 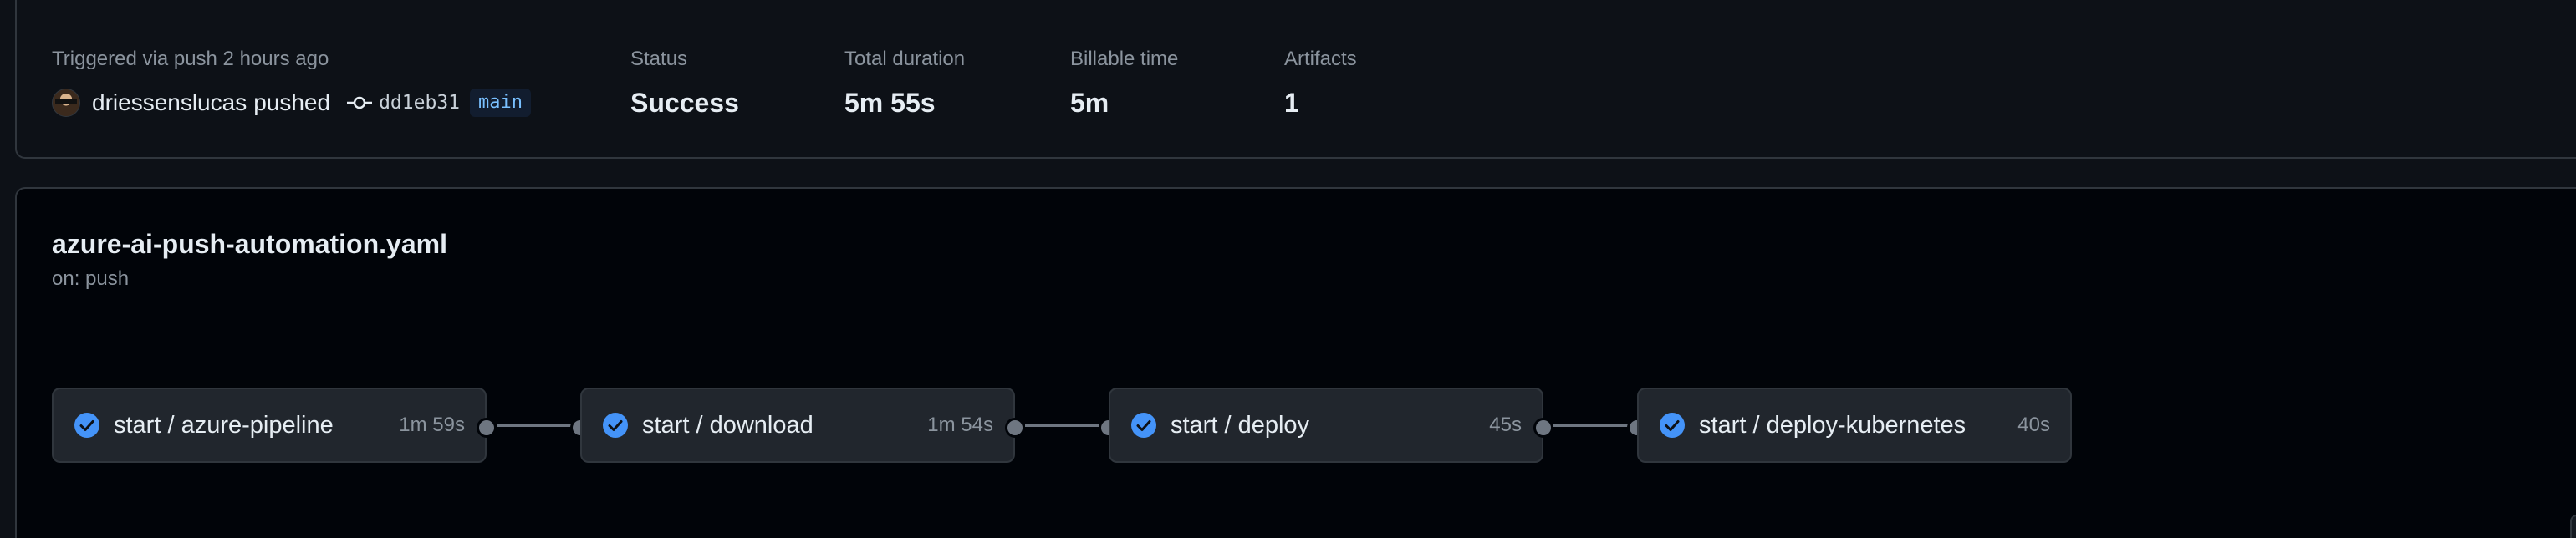 What do you see at coordinates (500, 103) in the screenshot?
I see `branch-badge: main` at bounding box center [500, 103].